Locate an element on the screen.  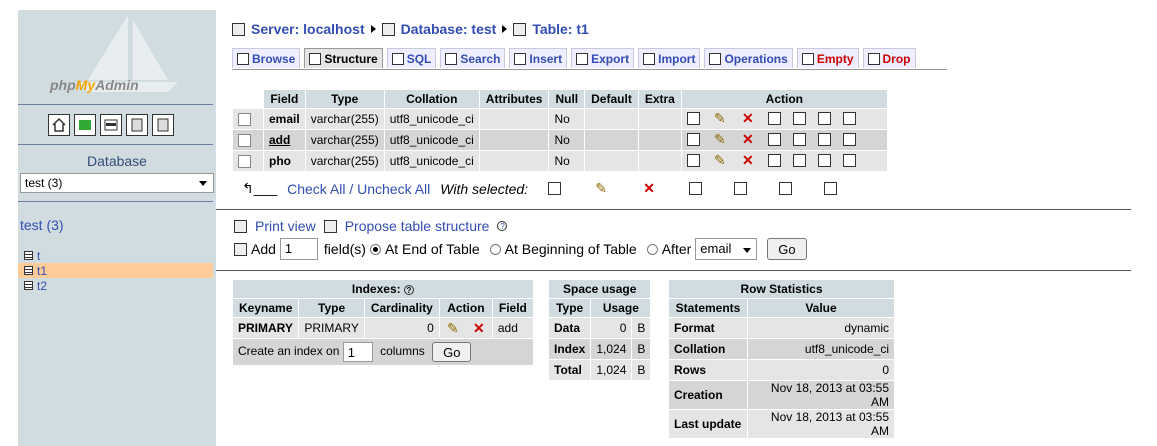
chevron-down-icon is located at coordinates (747, 250).